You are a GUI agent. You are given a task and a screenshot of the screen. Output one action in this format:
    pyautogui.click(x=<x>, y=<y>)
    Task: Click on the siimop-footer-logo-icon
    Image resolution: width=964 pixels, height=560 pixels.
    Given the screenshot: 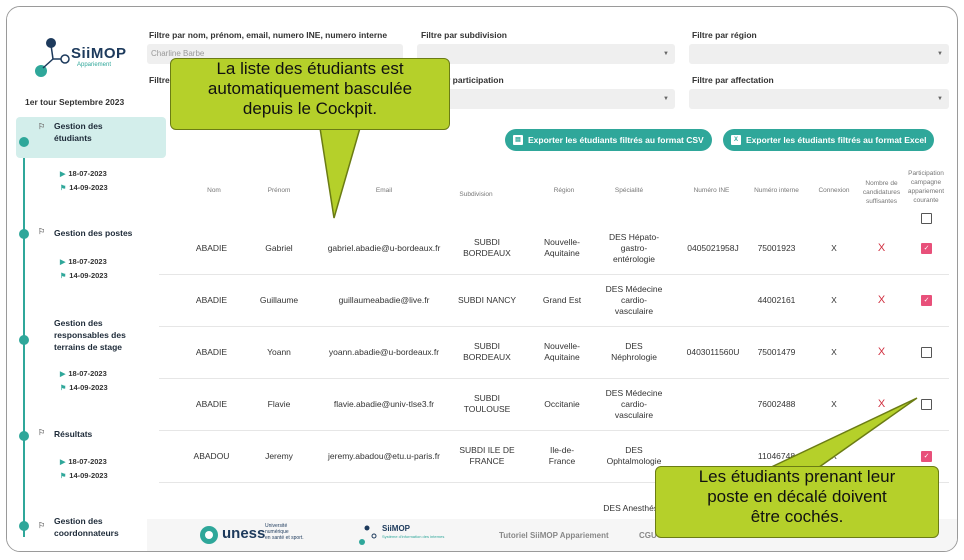 What is the action you would take?
    pyautogui.click(x=368, y=535)
    